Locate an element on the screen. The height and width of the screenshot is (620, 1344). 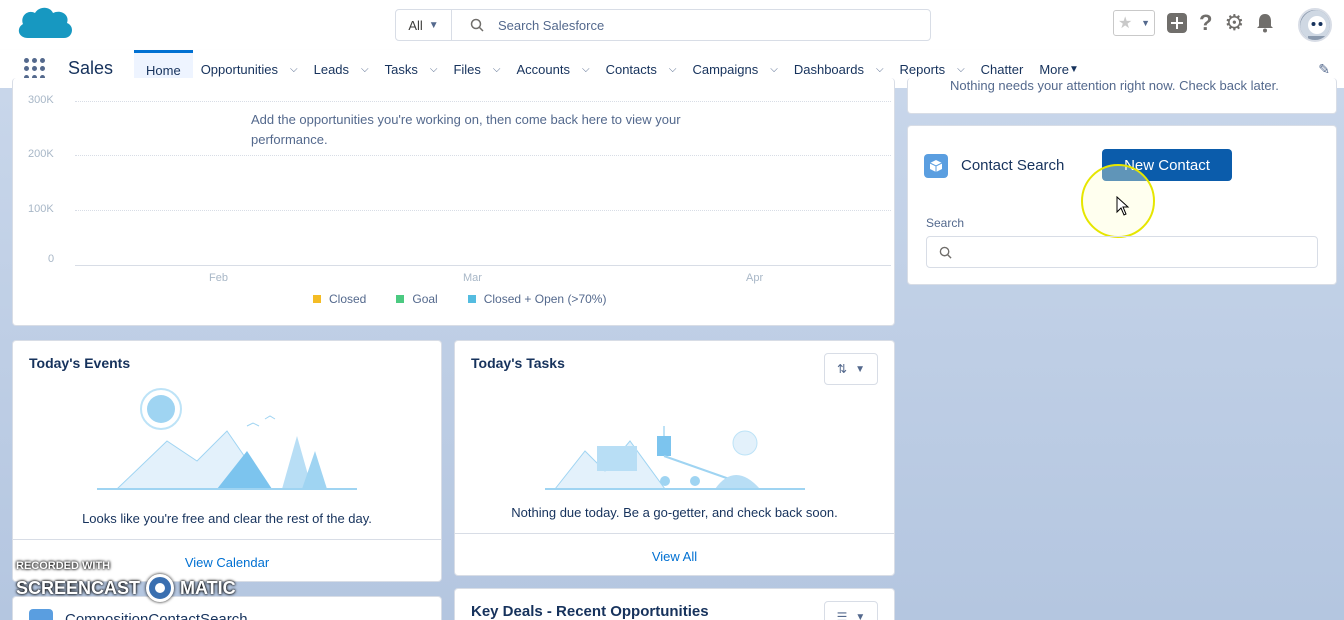
global-header: All ▼ Search Salesforce ★ ▼ ? ⚙ is located at coordinates (672, 25).